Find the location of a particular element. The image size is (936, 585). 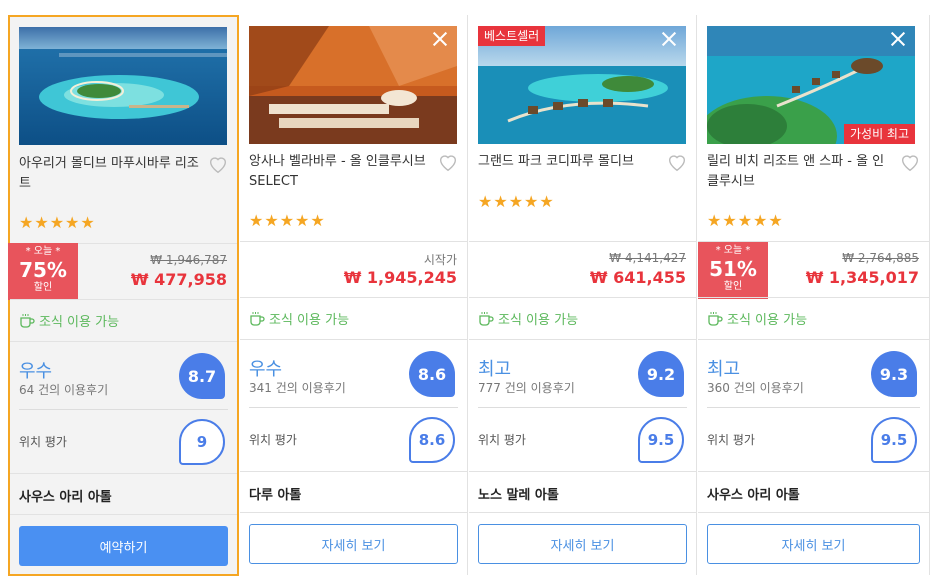

review-count: 360 건의 이용후기 is located at coordinates (755, 387).